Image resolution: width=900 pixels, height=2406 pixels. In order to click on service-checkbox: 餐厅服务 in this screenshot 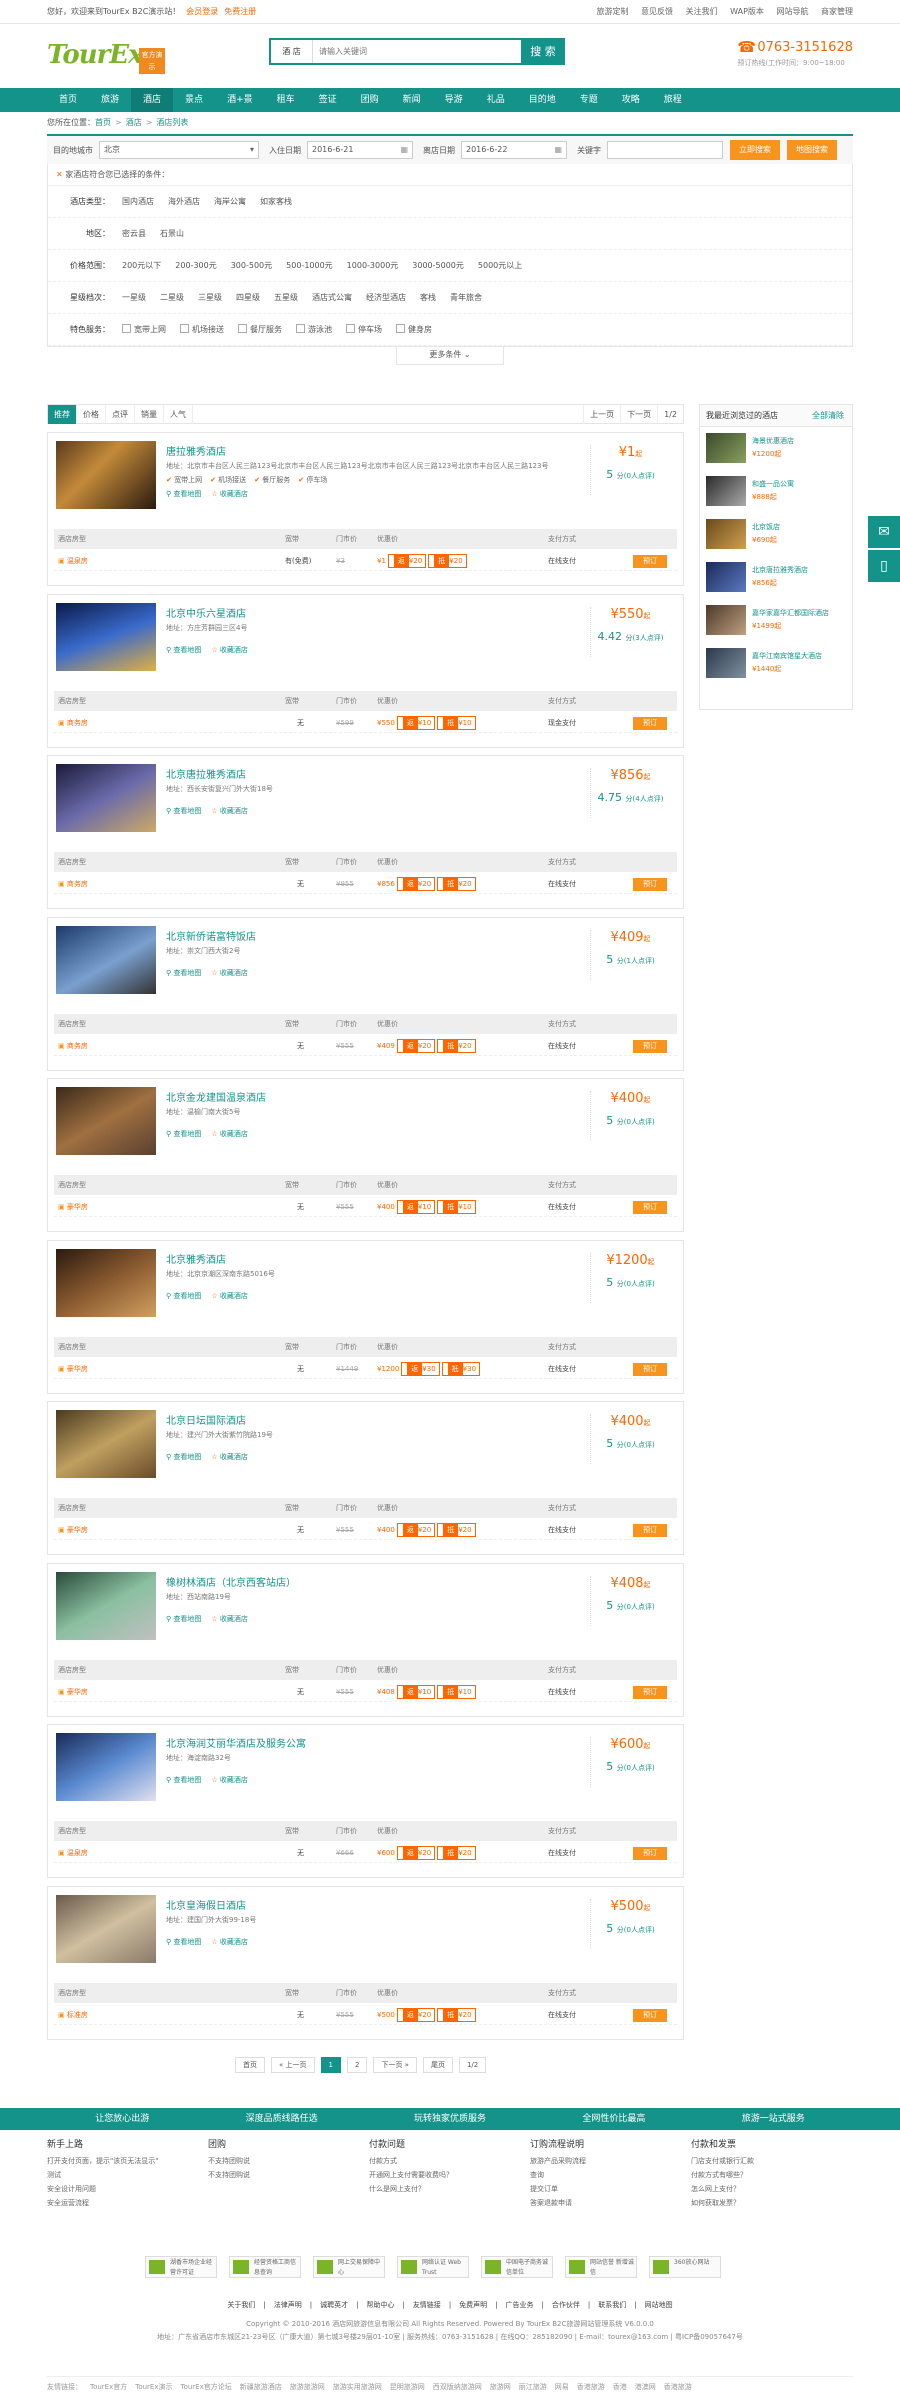, I will do `click(260, 329)`.